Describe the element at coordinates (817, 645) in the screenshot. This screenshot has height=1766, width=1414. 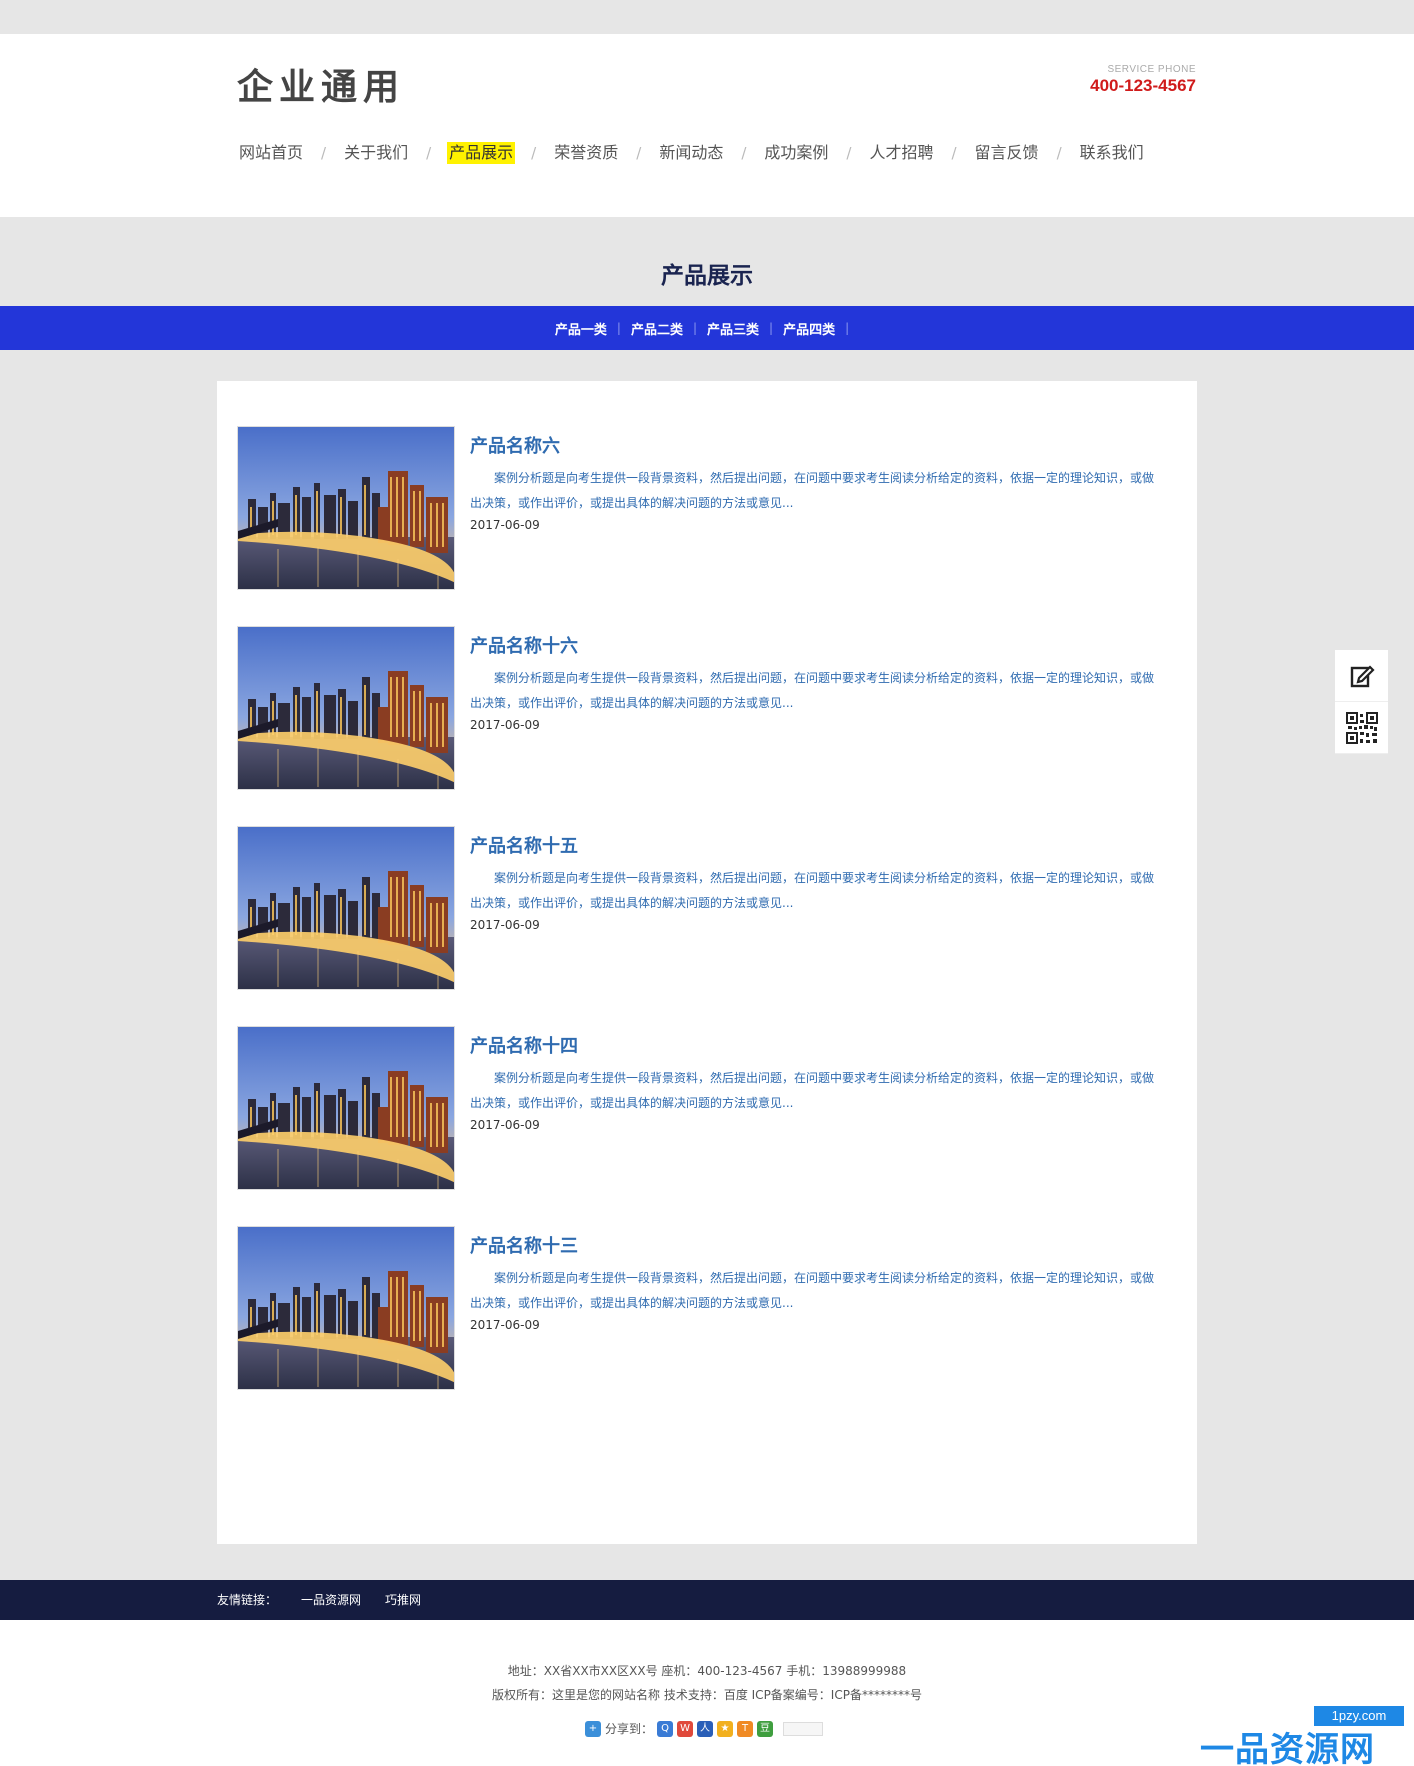
I see `product-title: 产品名称十六` at that location.